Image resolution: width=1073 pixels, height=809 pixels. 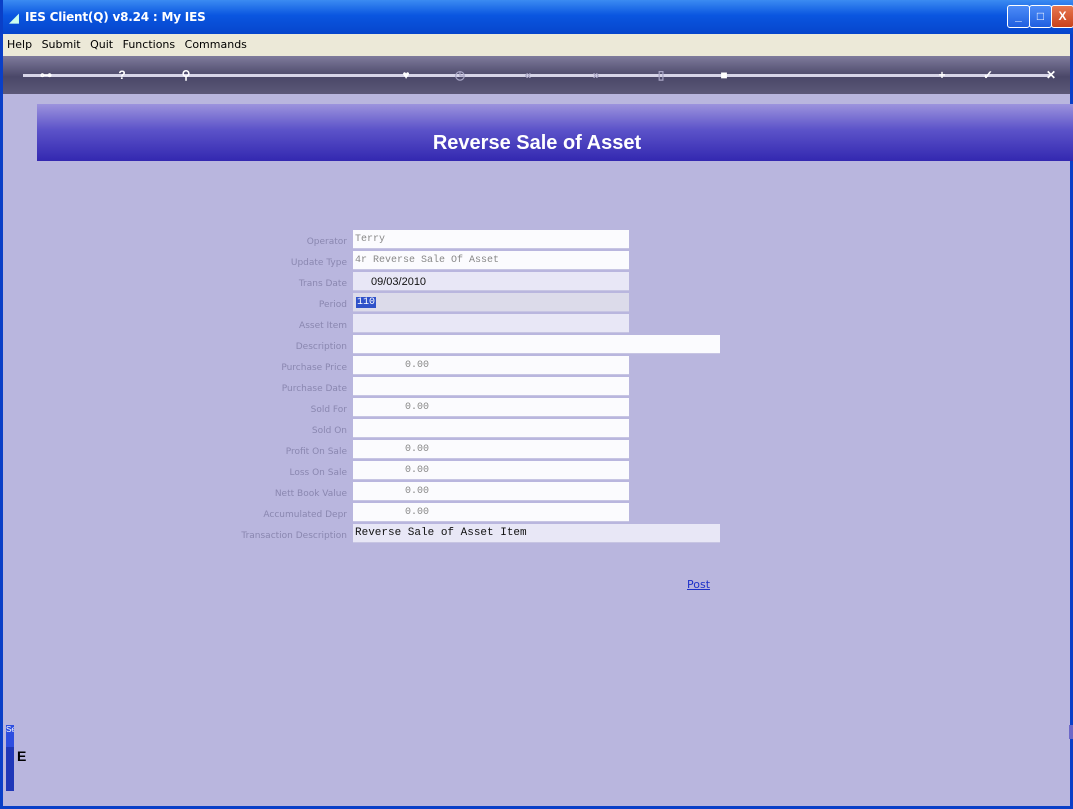 I want to click on period-label: Period, so click(x=332, y=305).